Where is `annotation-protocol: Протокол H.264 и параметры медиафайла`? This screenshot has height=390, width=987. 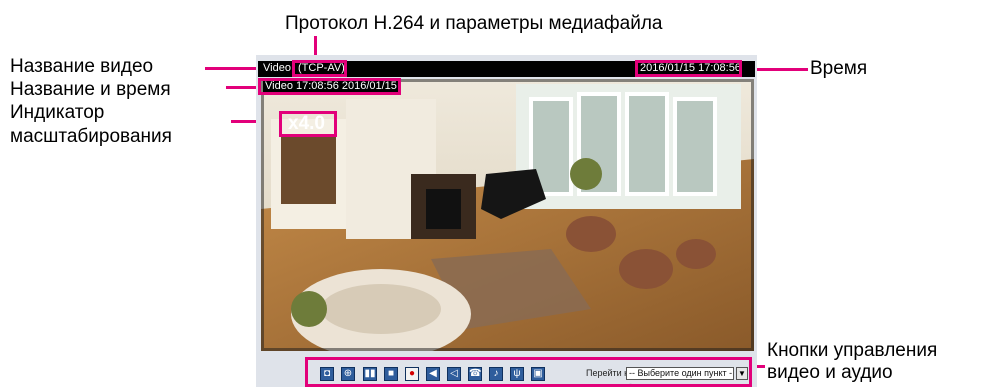
annotation-protocol: Протокол H.264 и параметры медиафайла is located at coordinates (474, 23).